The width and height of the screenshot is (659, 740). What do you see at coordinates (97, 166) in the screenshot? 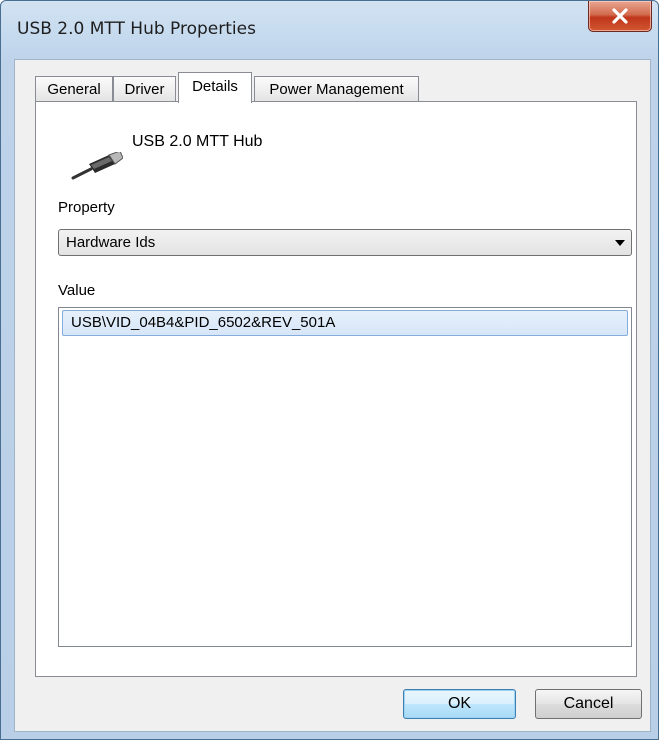
I see `usb-plug-icon` at bounding box center [97, 166].